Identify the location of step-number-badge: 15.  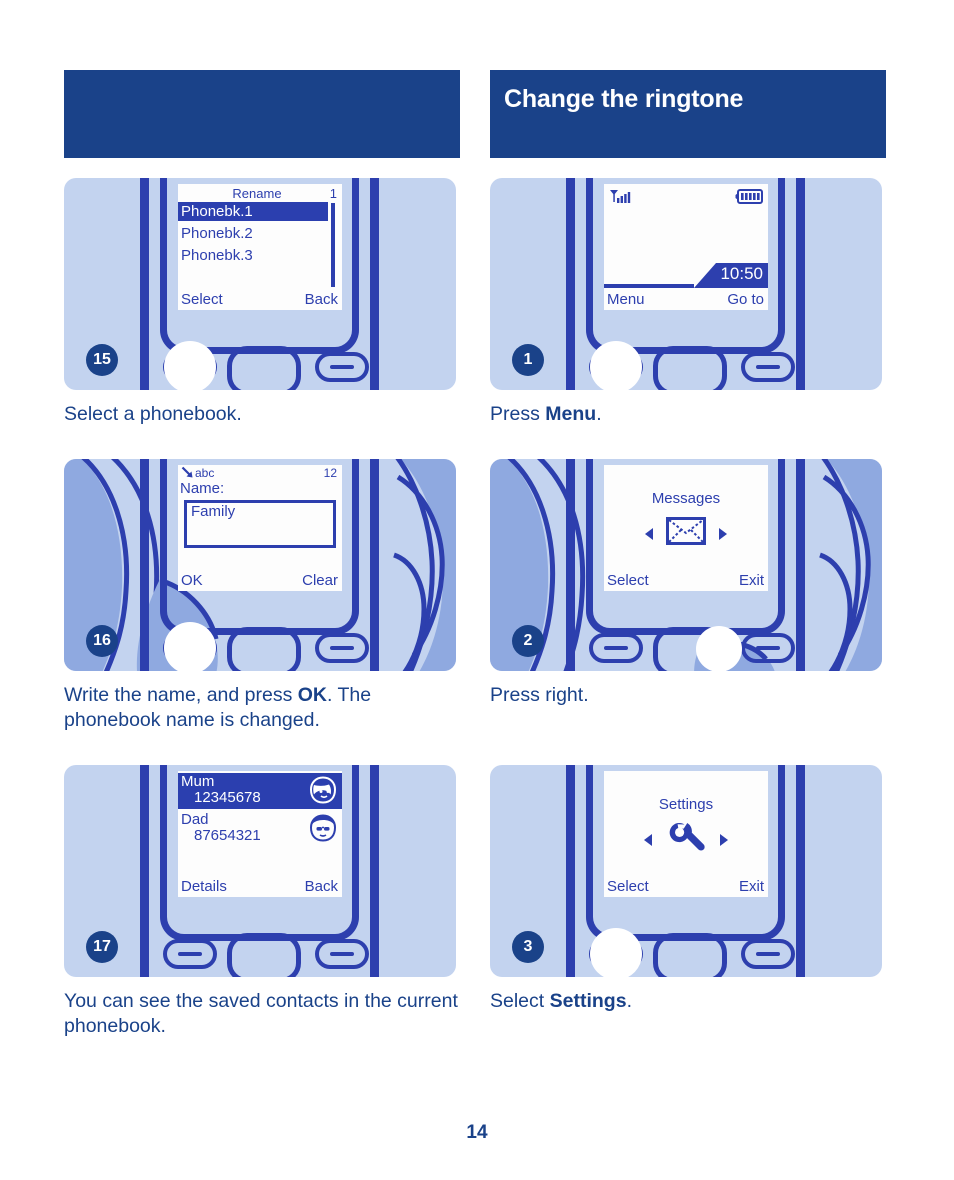
(102, 360).